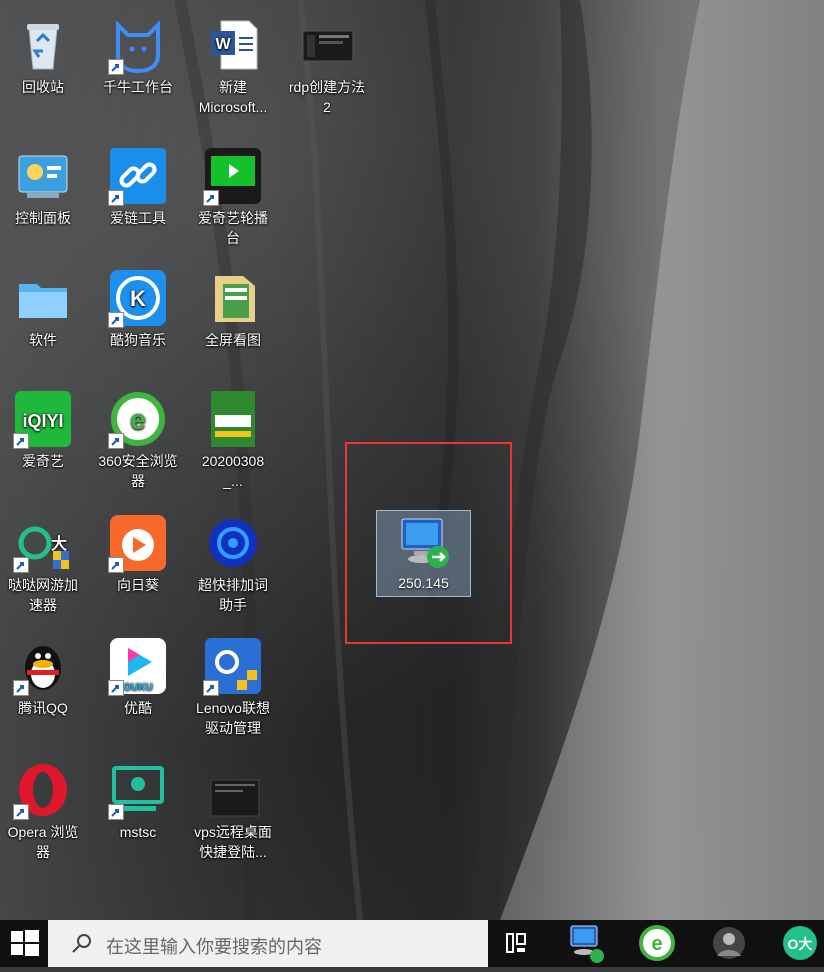 Image resolution: width=824 pixels, height=972 pixels. I want to click on dark-file-icon, so click(233, 790).